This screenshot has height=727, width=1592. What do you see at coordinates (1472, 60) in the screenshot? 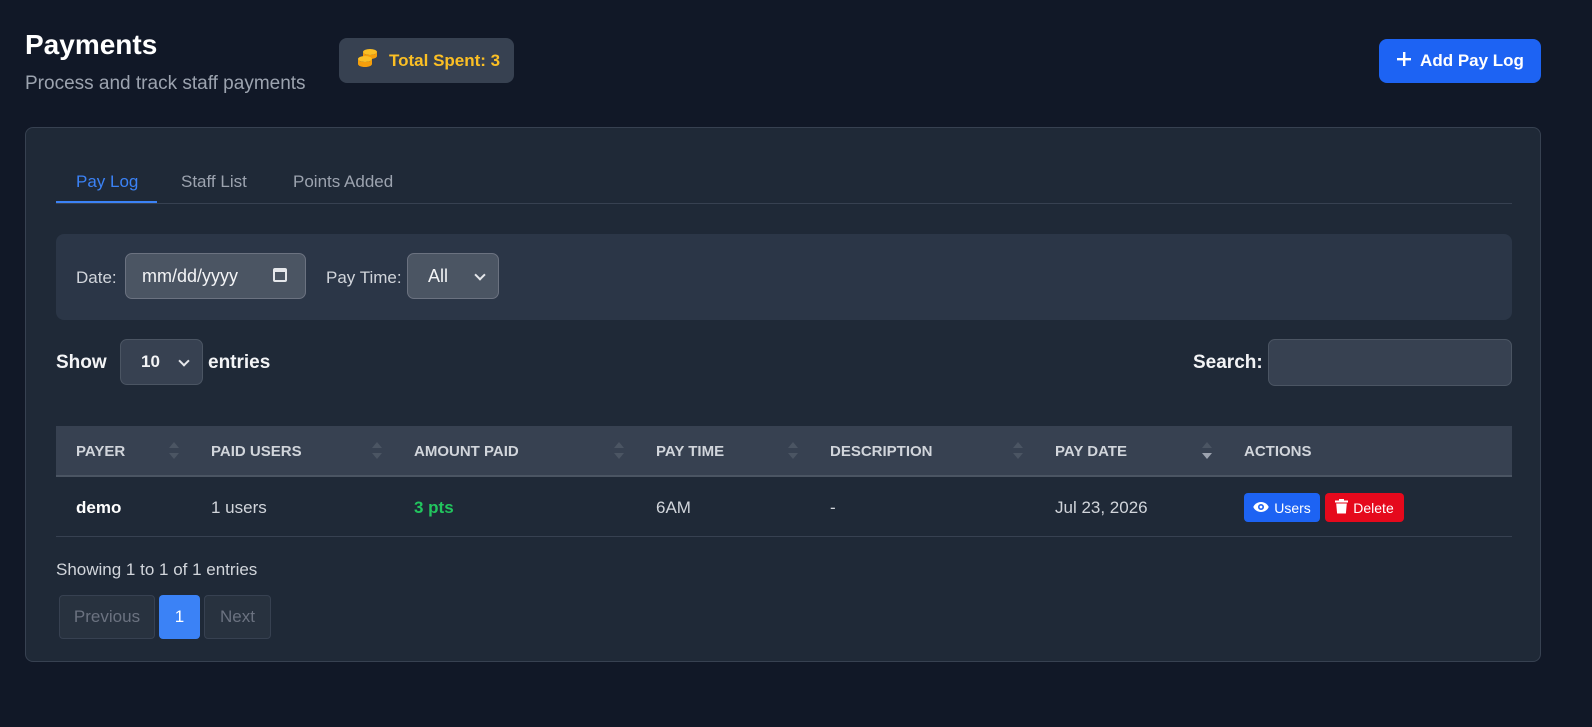
I see `add-pay-log-label: Add Pay Log` at bounding box center [1472, 60].